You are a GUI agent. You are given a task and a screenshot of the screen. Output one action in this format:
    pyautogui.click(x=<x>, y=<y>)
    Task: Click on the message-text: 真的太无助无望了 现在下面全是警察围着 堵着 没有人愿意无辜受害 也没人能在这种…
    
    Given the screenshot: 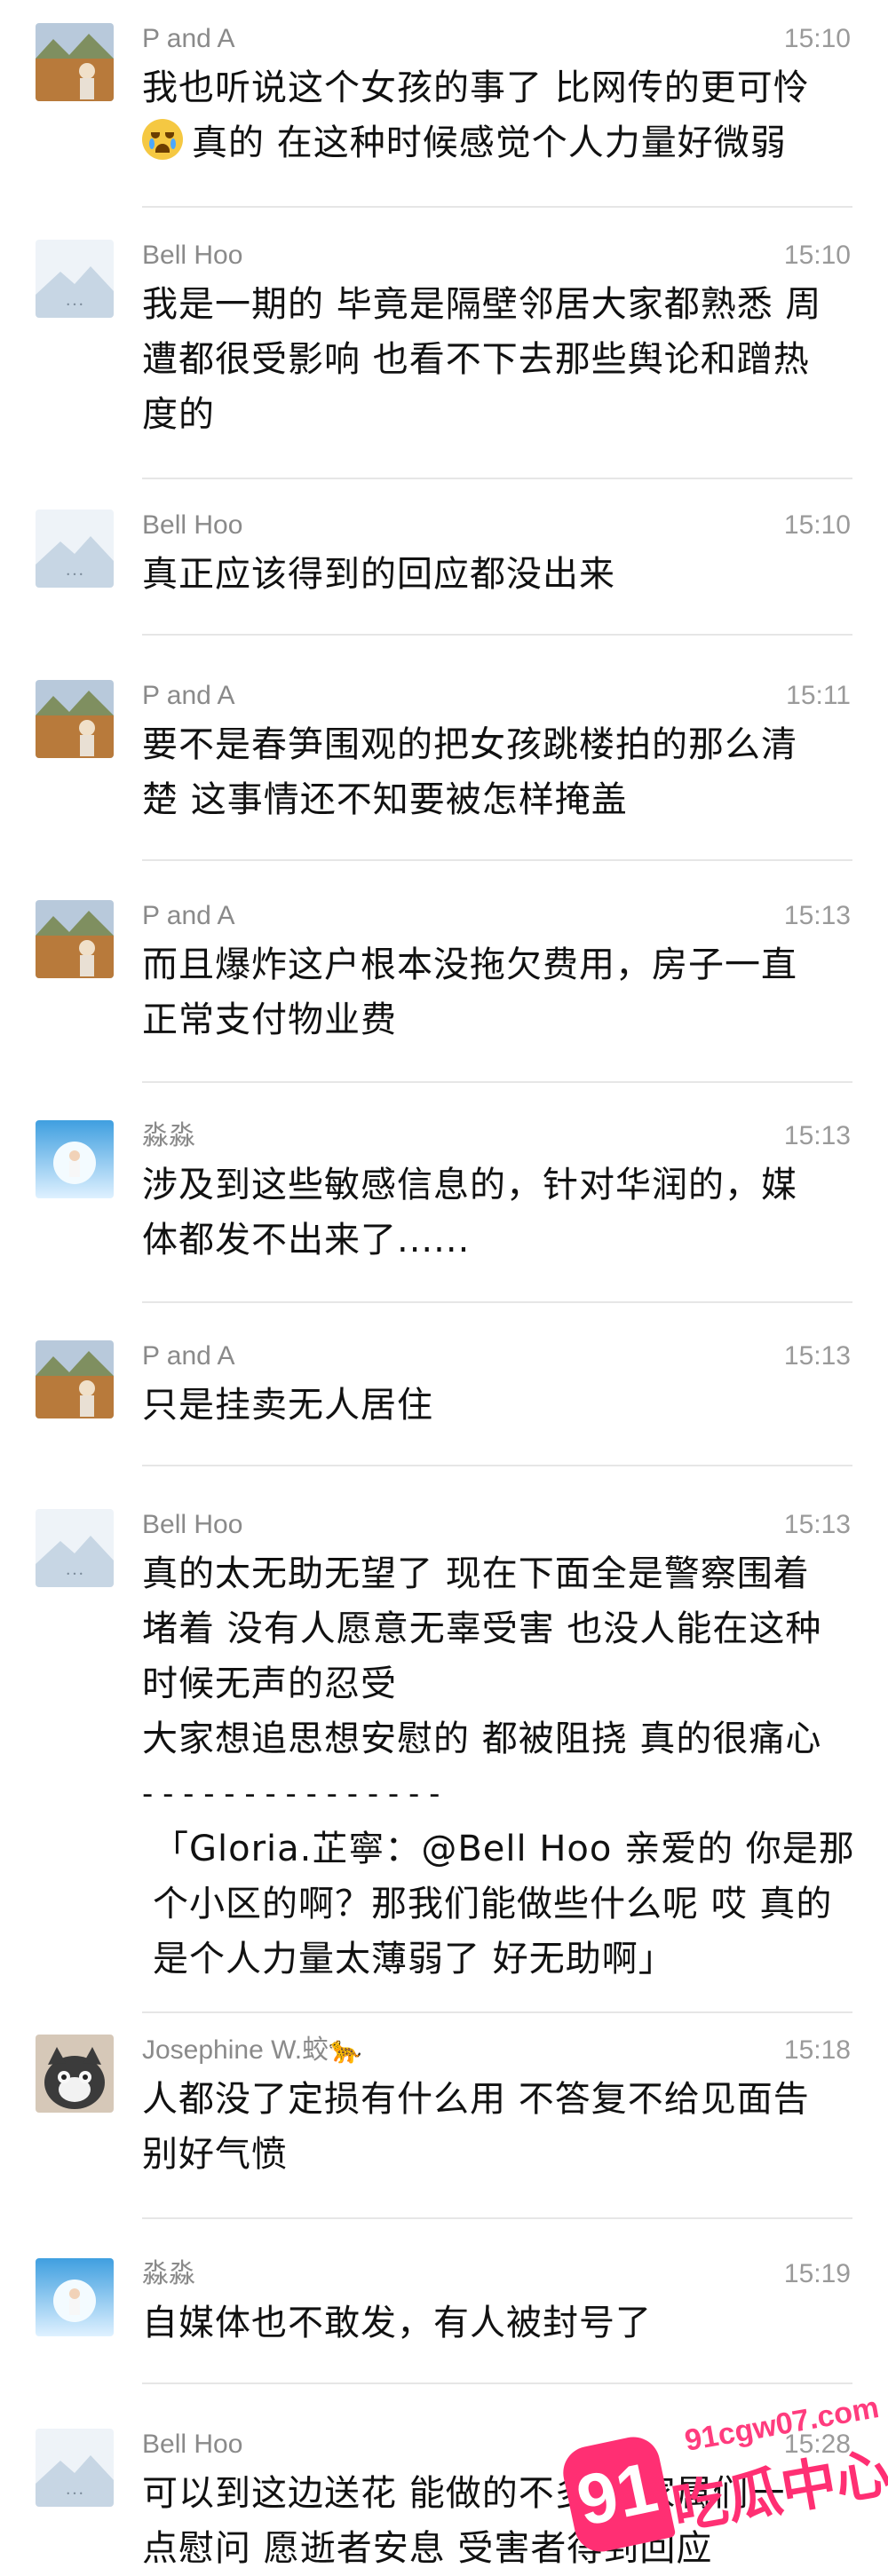 What is the action you would take?
    pyautogui.click(x=498, y=1766)
    